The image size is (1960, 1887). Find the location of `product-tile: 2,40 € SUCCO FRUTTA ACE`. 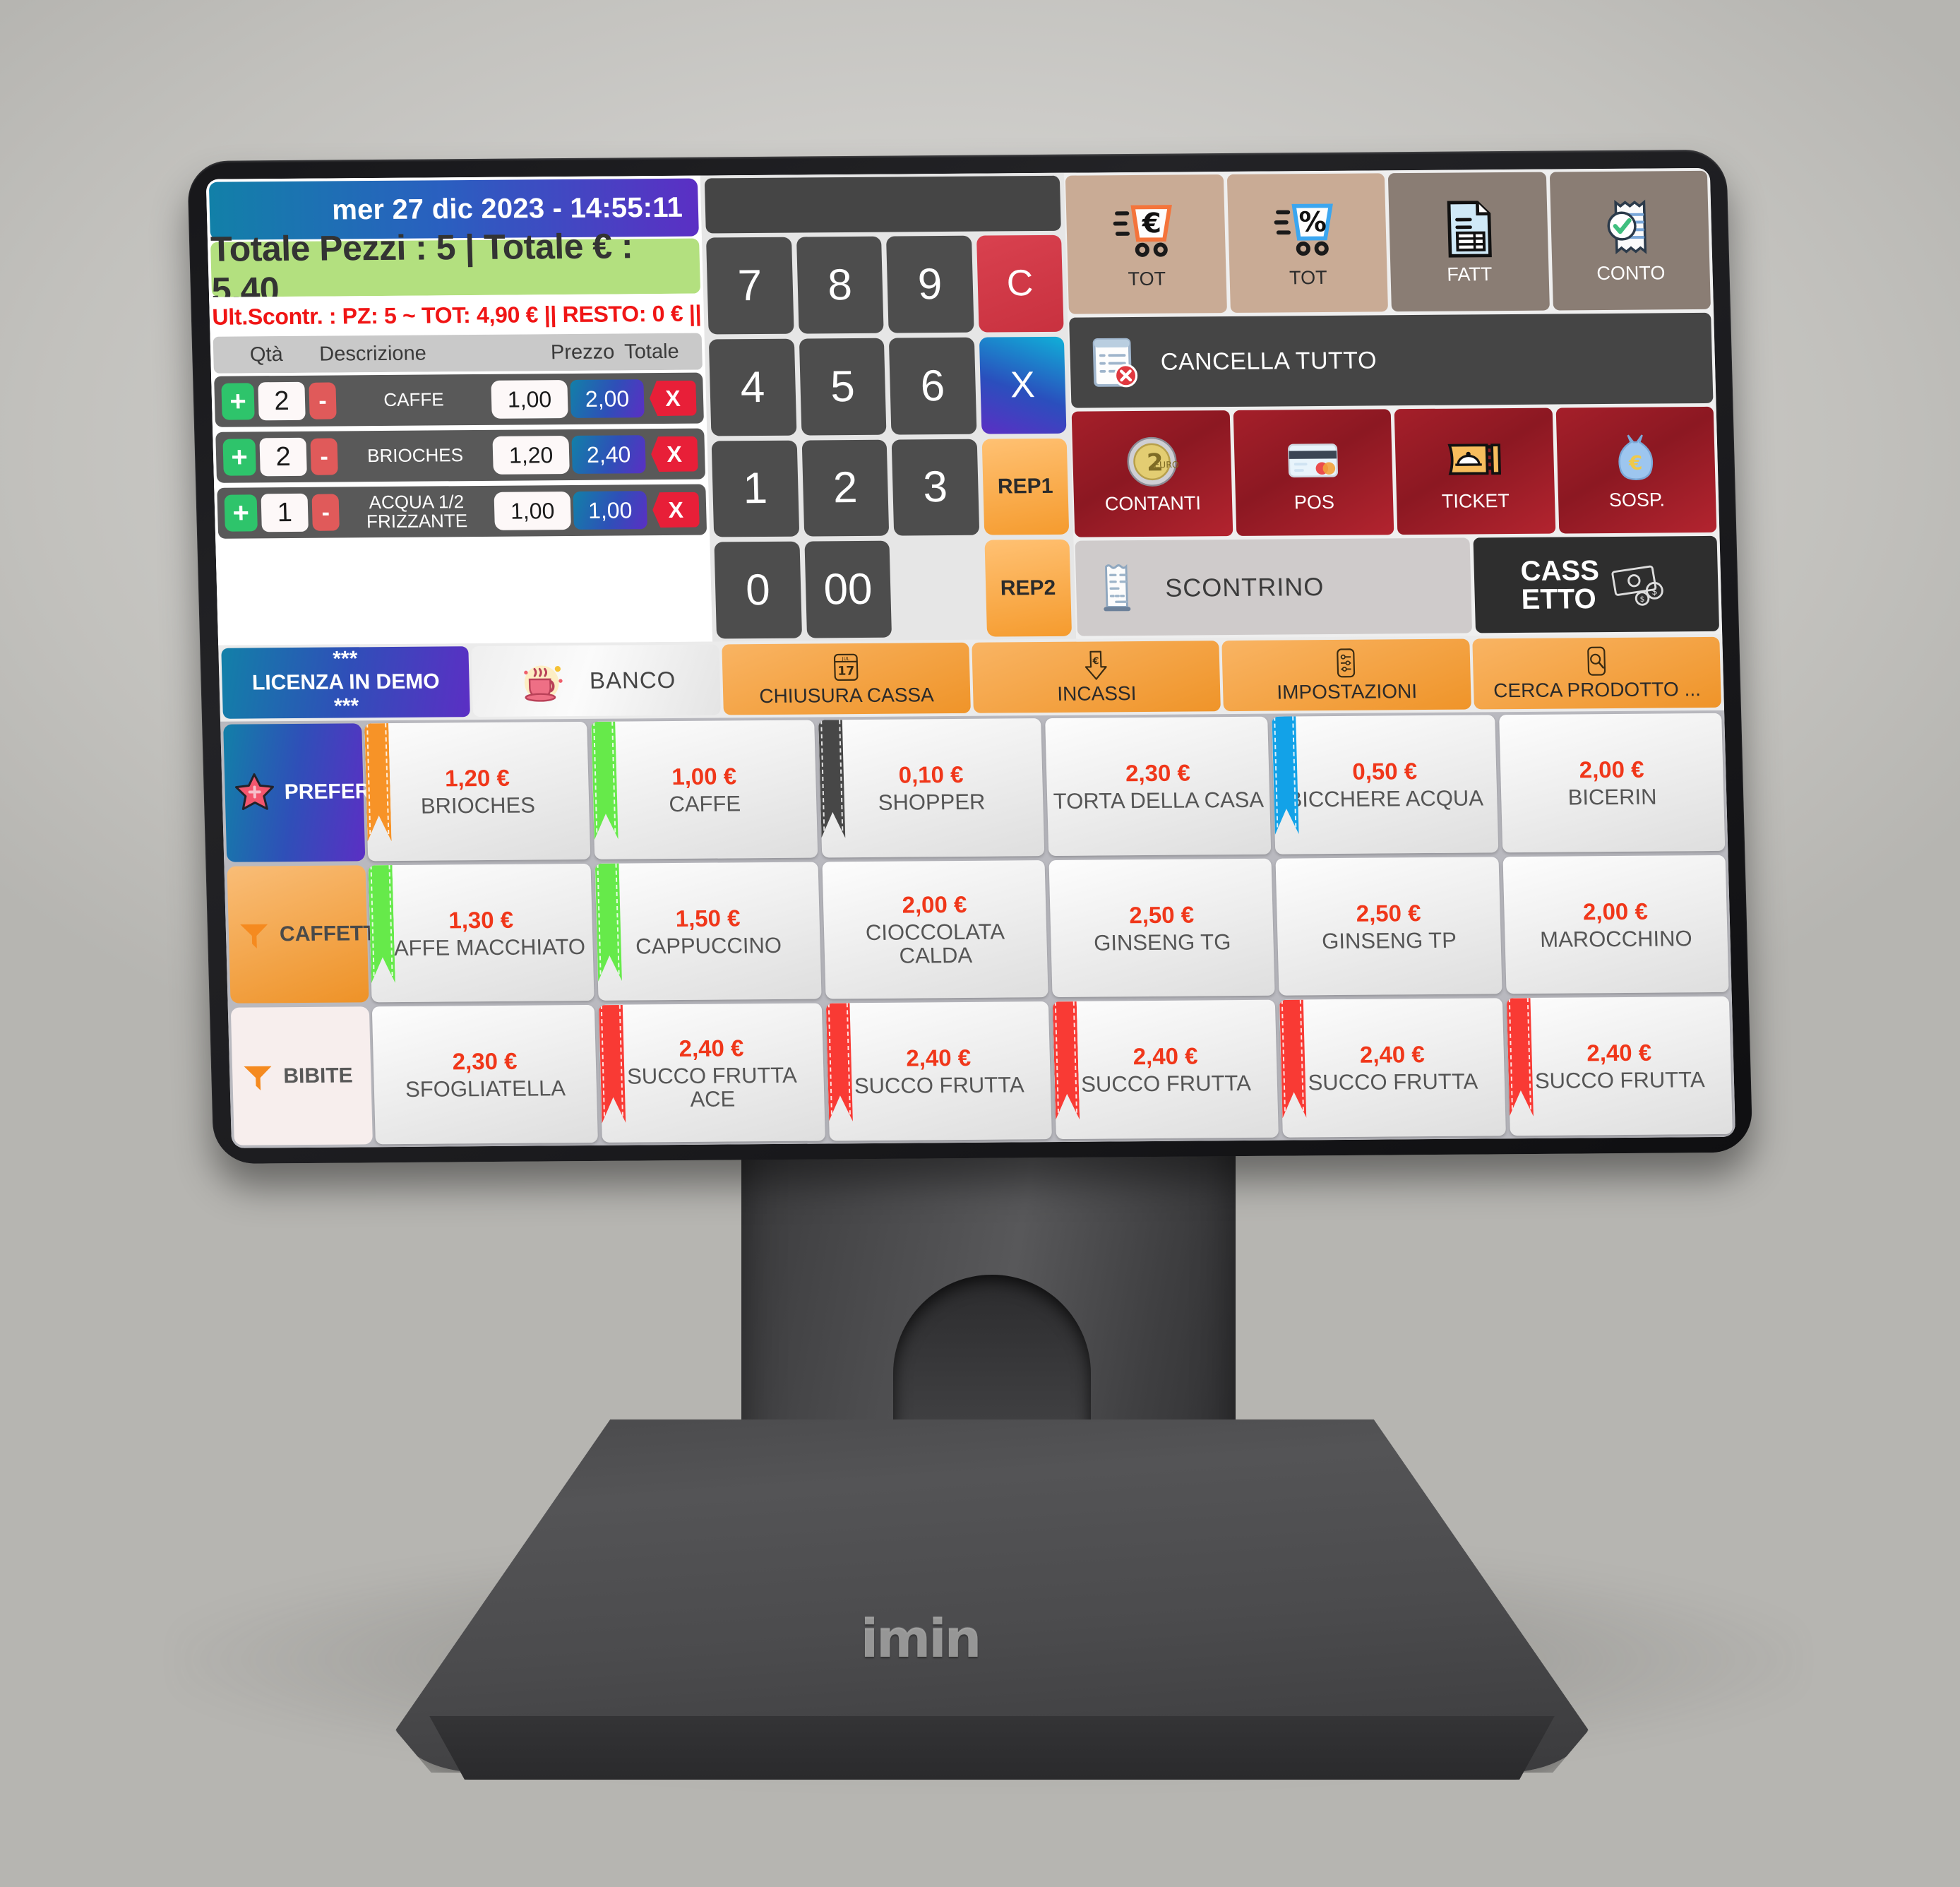

product-tile: 2,40 € SUCCO FRUTTA ACE is located at coordinates (712, 1073).